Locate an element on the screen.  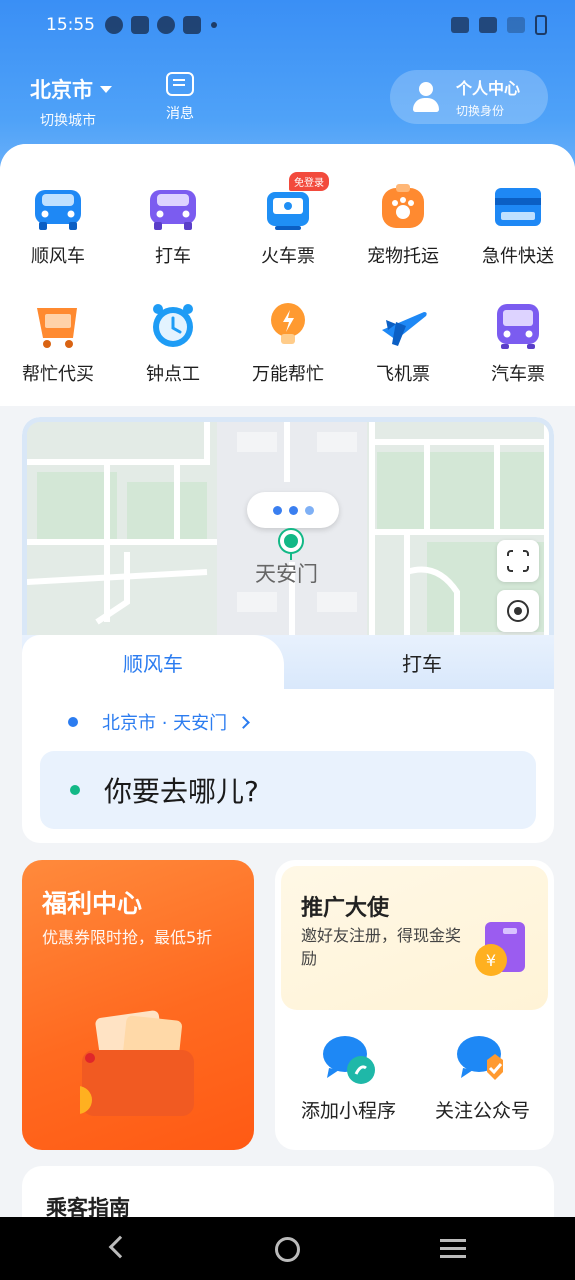
chat-icon is located at coordinates (166, 25).